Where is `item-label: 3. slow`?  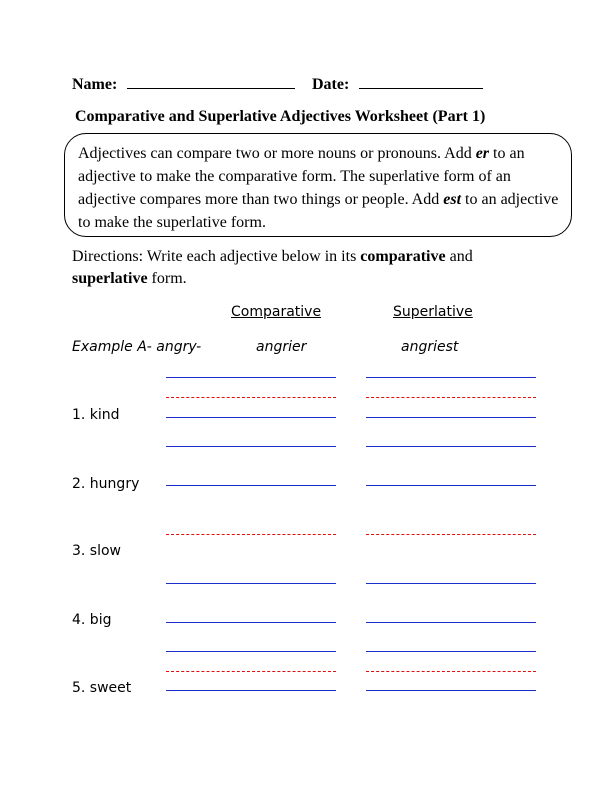 item-label: 3. slow is located at coordinates (97, 551).